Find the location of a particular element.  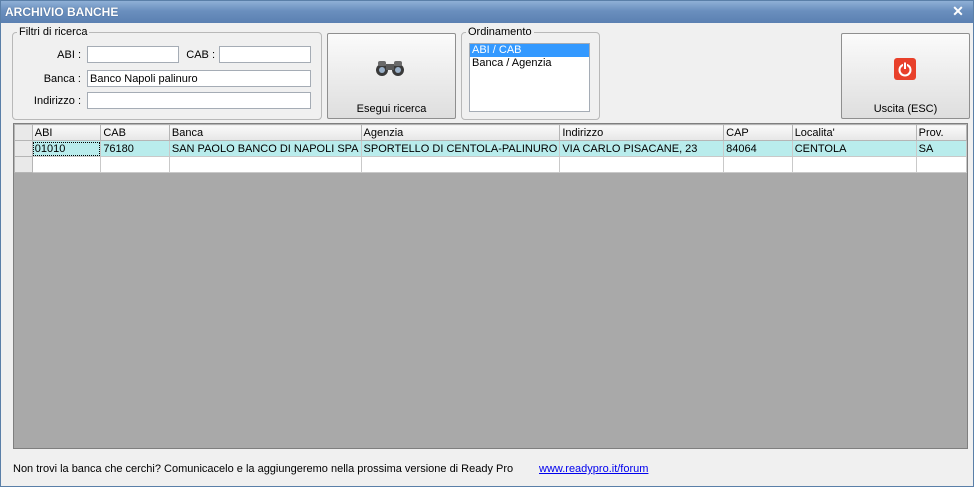

cell-agenzia: SPORTELLO DI CENTOLA-PALINURO is located at coordinates (460, 148).